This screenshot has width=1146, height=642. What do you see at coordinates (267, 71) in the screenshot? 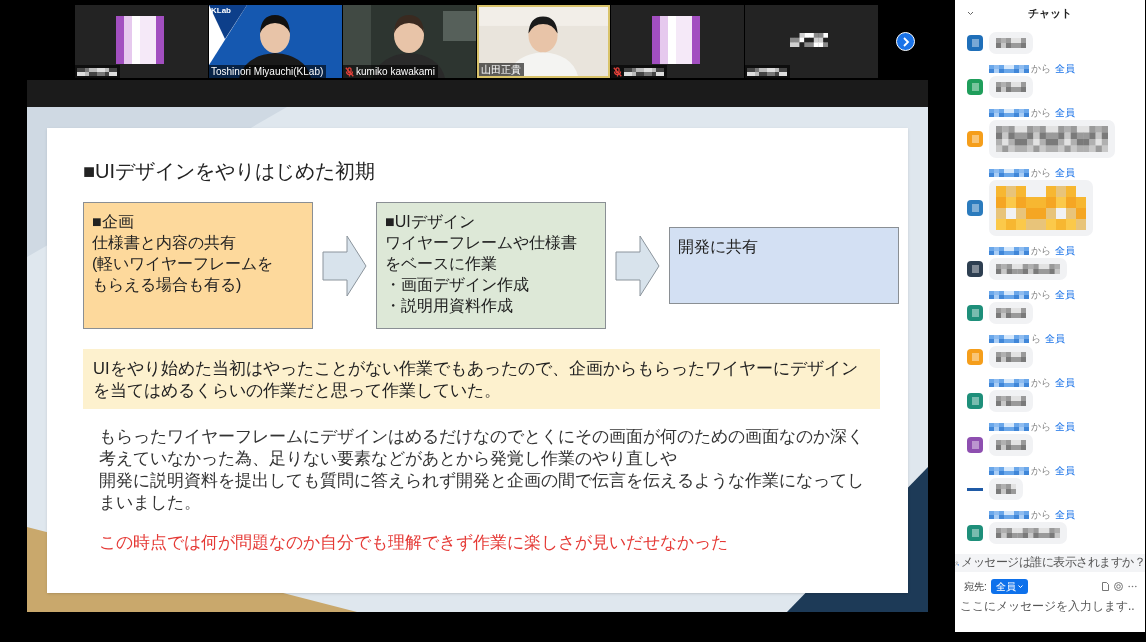
I see `participant-name: Toshinori Miyauchi(KLab)` at bounding box center [267, 71].